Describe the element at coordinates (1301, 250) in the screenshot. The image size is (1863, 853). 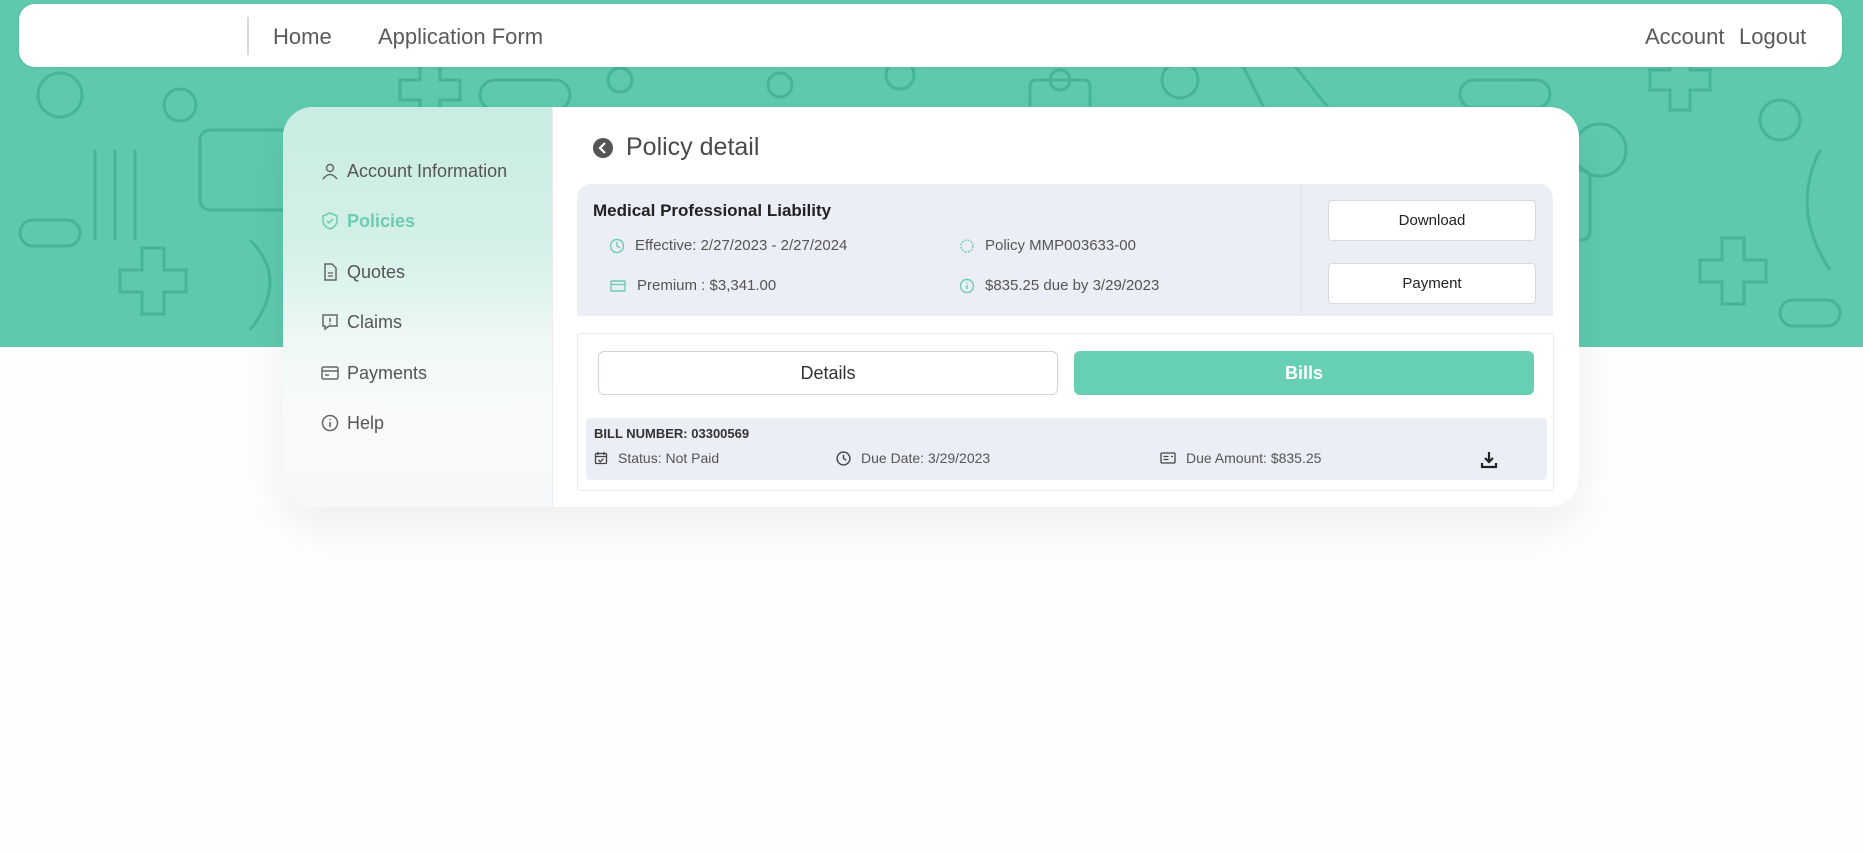
I see `panel-divider` at that location.